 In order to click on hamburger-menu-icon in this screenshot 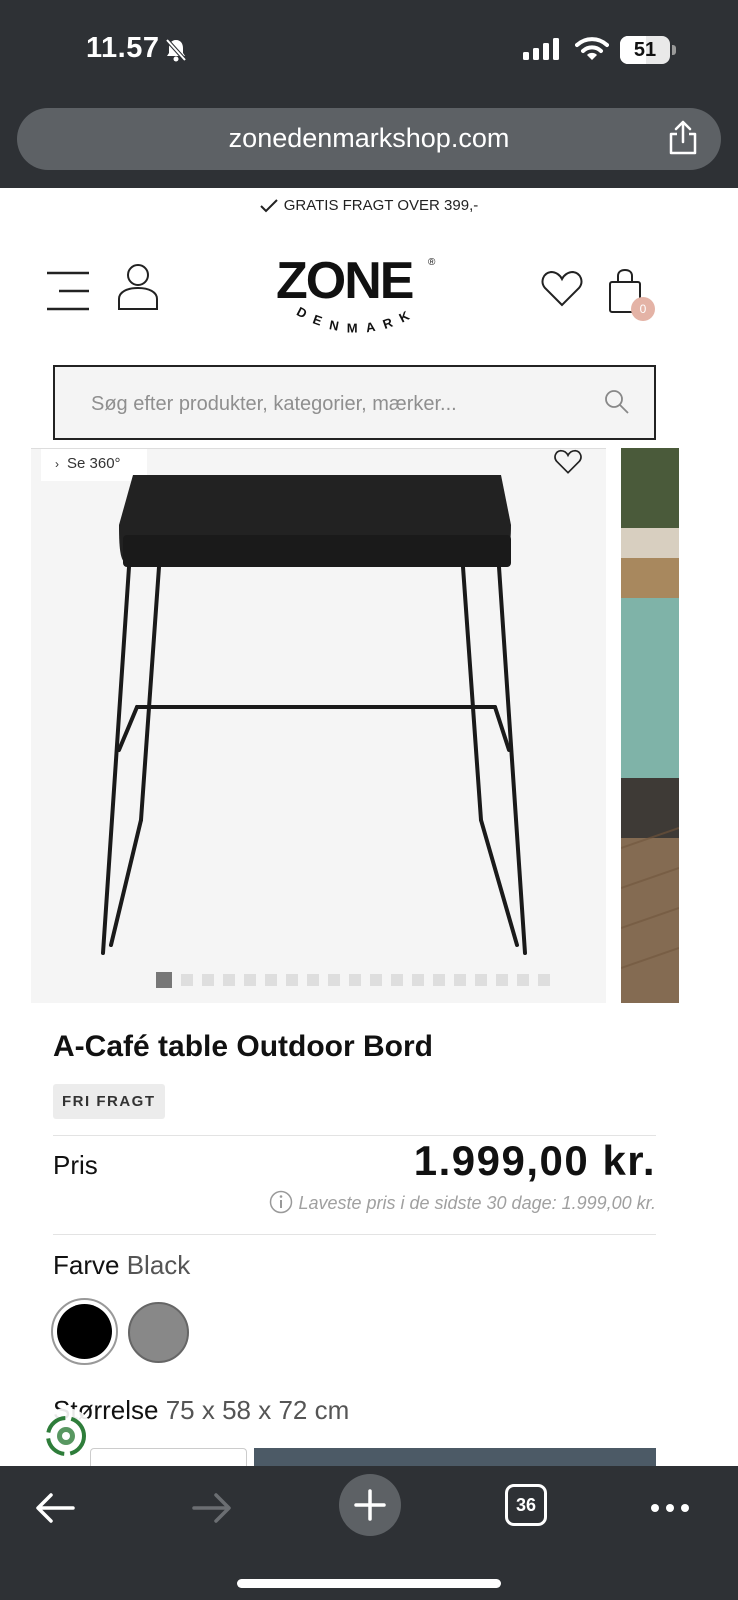, I will do `click(68, 293)`.